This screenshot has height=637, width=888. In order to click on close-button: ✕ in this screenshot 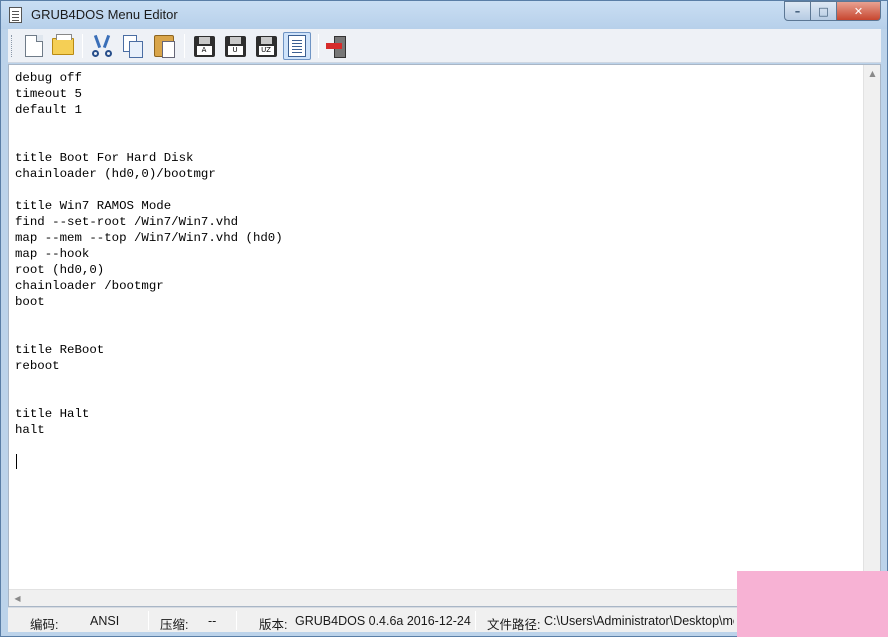, I will do `click(859, 11)`.